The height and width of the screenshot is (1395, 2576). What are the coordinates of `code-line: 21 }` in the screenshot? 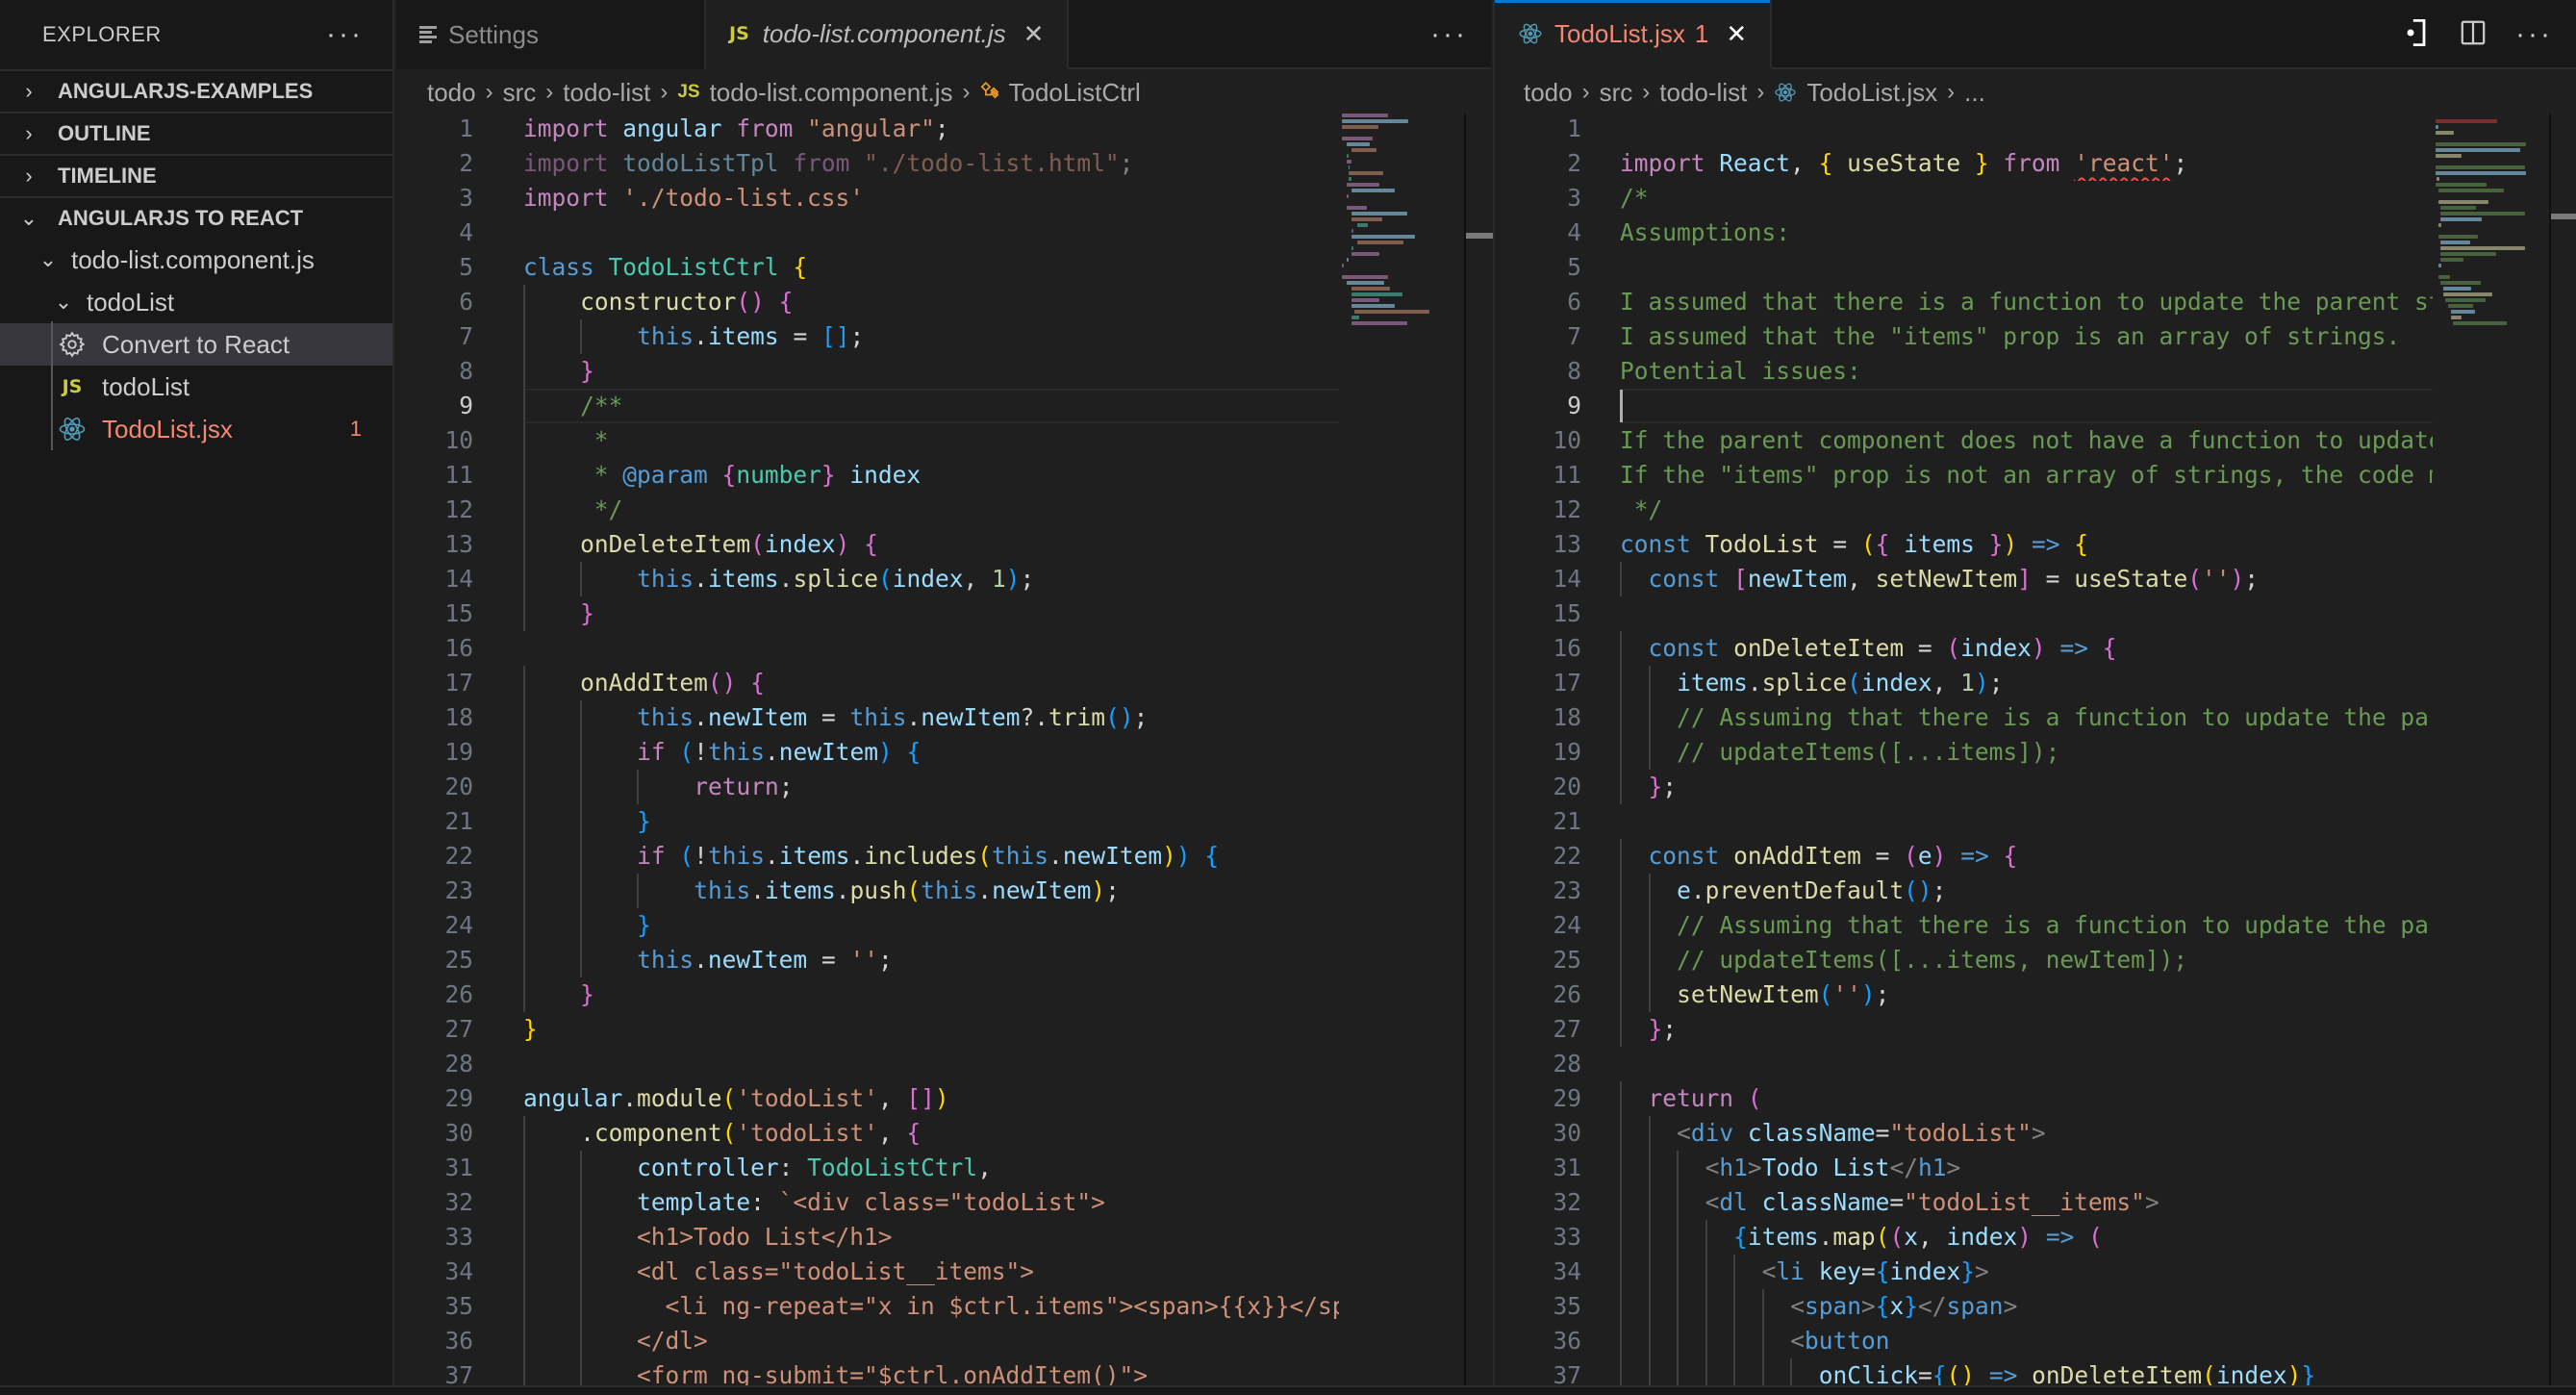 It's located at (867, 821).